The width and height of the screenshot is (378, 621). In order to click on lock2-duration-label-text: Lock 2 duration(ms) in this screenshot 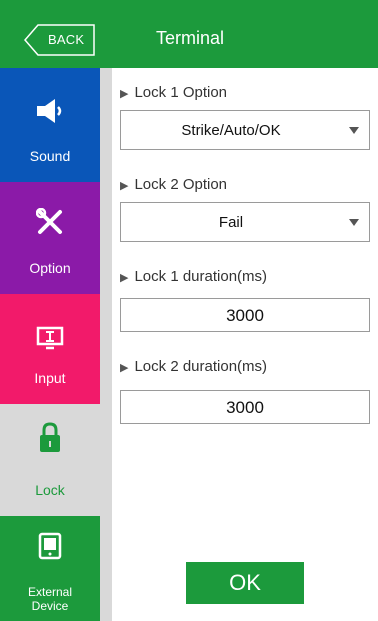, I will do `click(201, 366)`.